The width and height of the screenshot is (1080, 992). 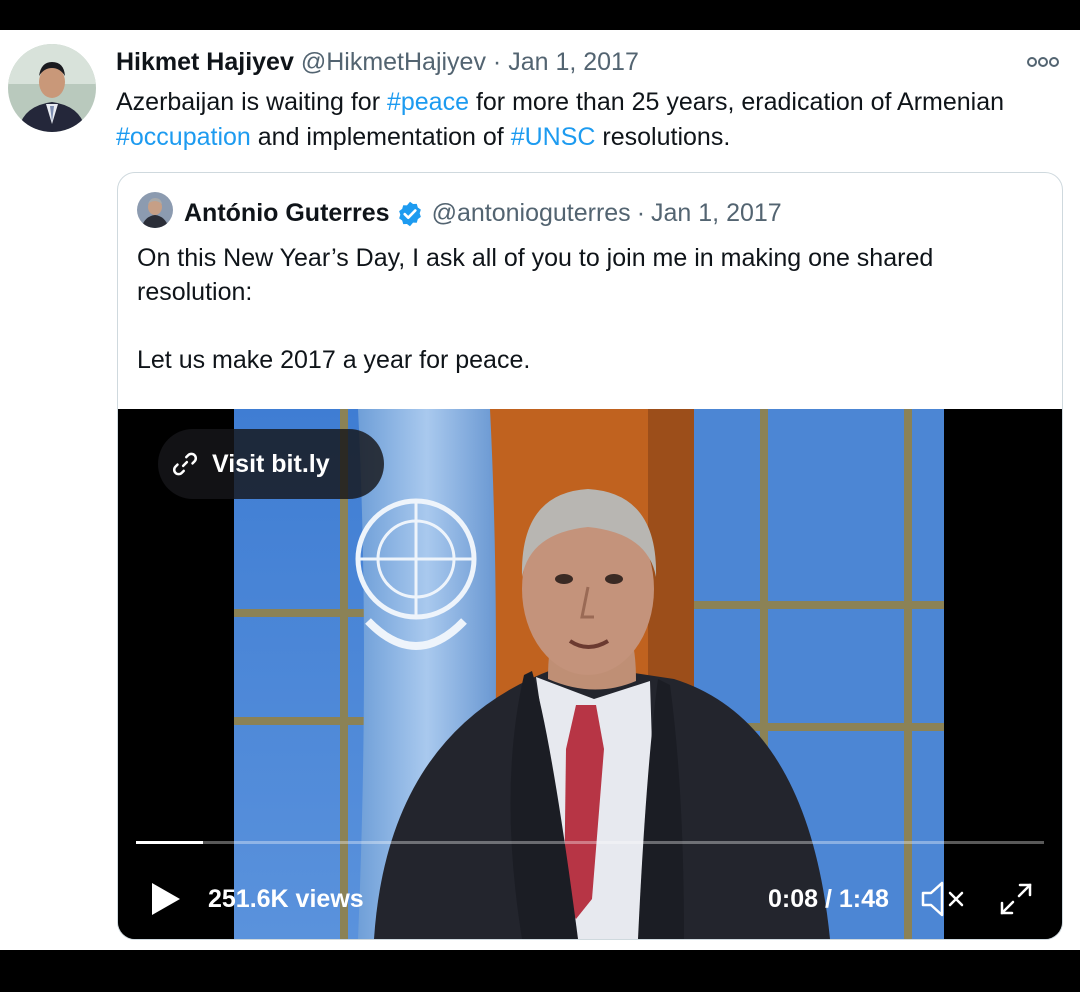 I want to click on tweet-text-segment: Azerbaijan is waiting for, so click(x=251, y=102).